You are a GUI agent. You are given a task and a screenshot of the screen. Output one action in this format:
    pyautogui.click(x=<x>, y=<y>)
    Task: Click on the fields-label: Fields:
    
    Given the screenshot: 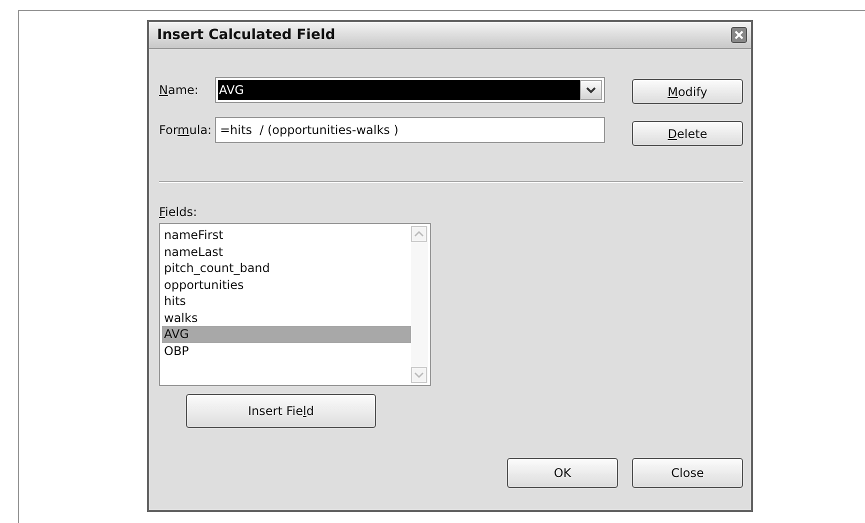 What is the action you would take?
    pyautogui.click(x=178, y=212)
    